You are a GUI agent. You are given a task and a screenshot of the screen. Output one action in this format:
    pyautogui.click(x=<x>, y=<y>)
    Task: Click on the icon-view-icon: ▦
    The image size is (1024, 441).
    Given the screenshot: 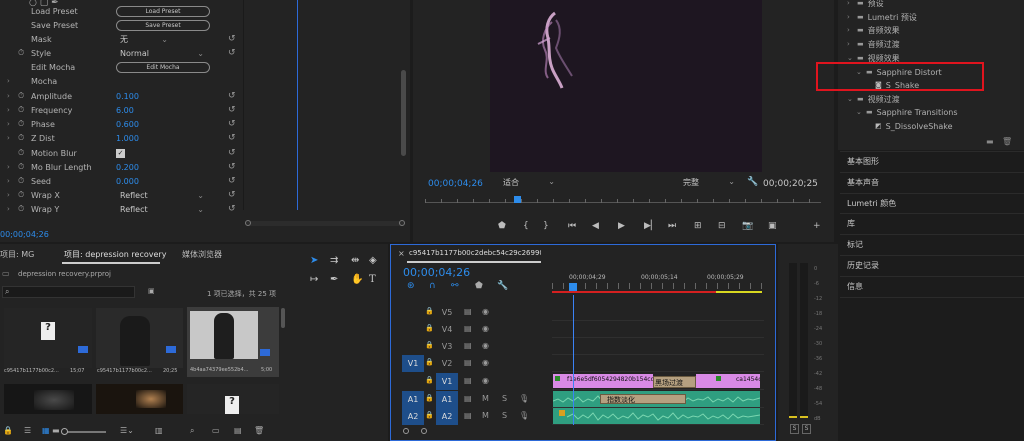 What is the action you would take?
    pyautogui.click(x=46, y=430)
    